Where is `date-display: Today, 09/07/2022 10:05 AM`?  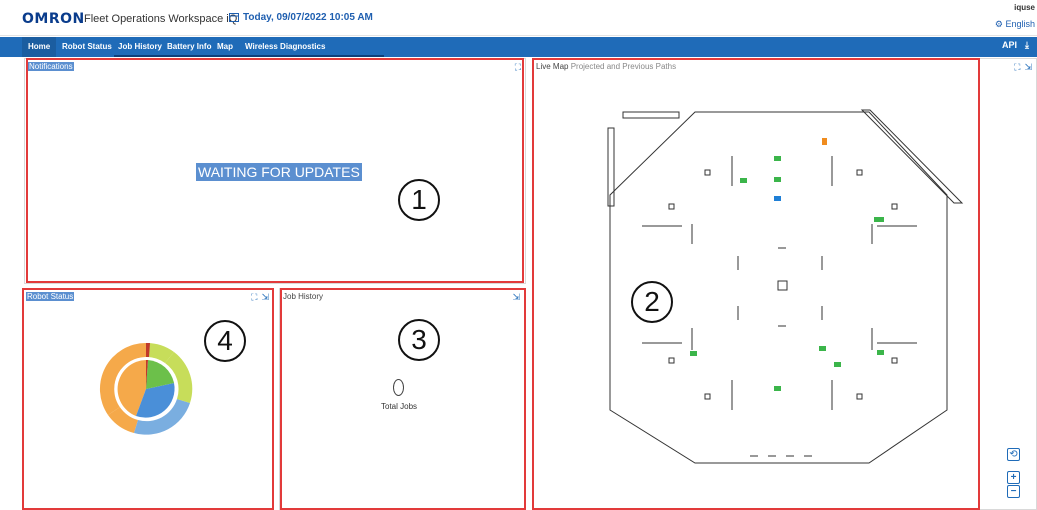
date-display: Today, 09/07/2022 10:05 AM is located at coordinates (301, 17).